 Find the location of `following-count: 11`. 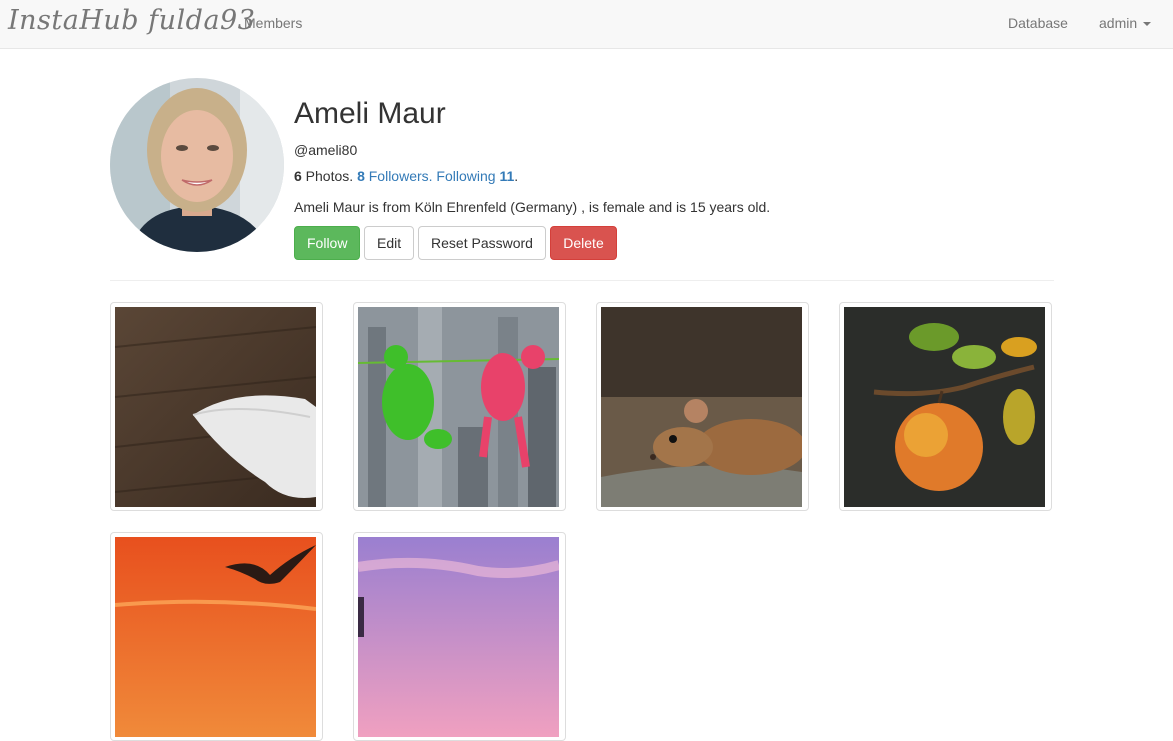

following-count: 11 is located at coordinates (507, 176).